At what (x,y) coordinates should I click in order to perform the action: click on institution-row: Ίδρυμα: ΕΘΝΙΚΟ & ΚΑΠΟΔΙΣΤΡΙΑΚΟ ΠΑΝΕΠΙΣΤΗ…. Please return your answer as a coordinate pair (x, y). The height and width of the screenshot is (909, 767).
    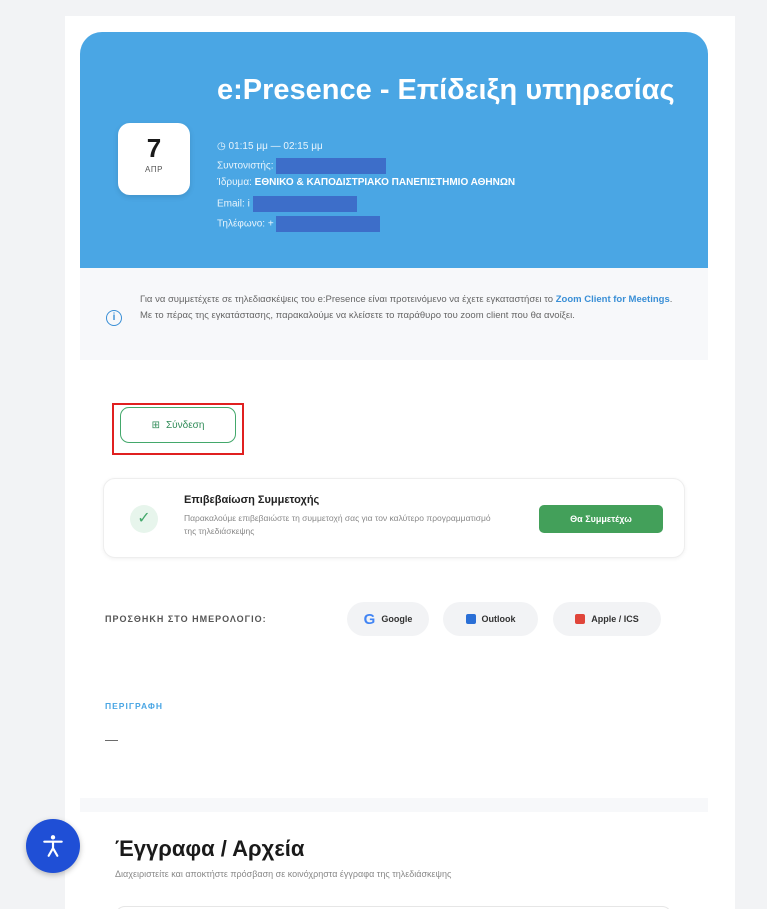
    Looking at the image, I should click on (366, 182).